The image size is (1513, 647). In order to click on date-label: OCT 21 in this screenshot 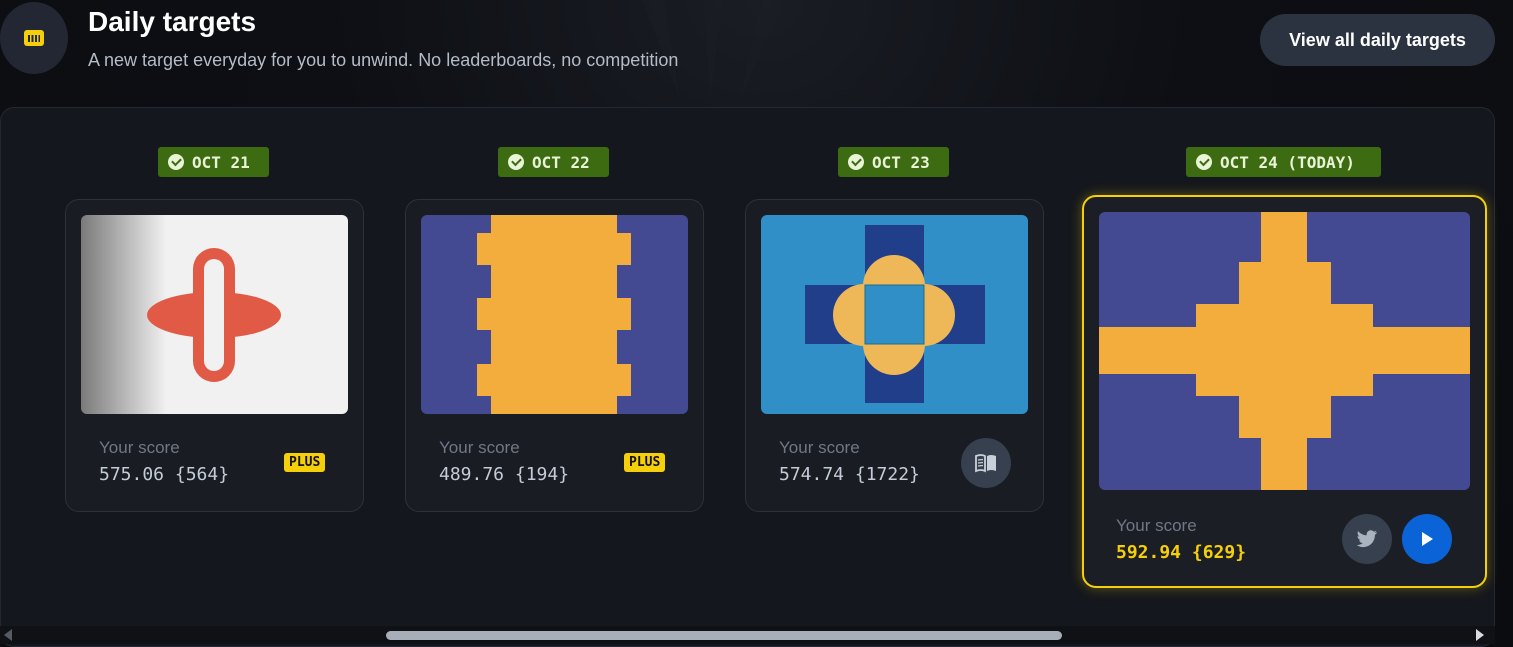, I will do `click(221, 162)`.